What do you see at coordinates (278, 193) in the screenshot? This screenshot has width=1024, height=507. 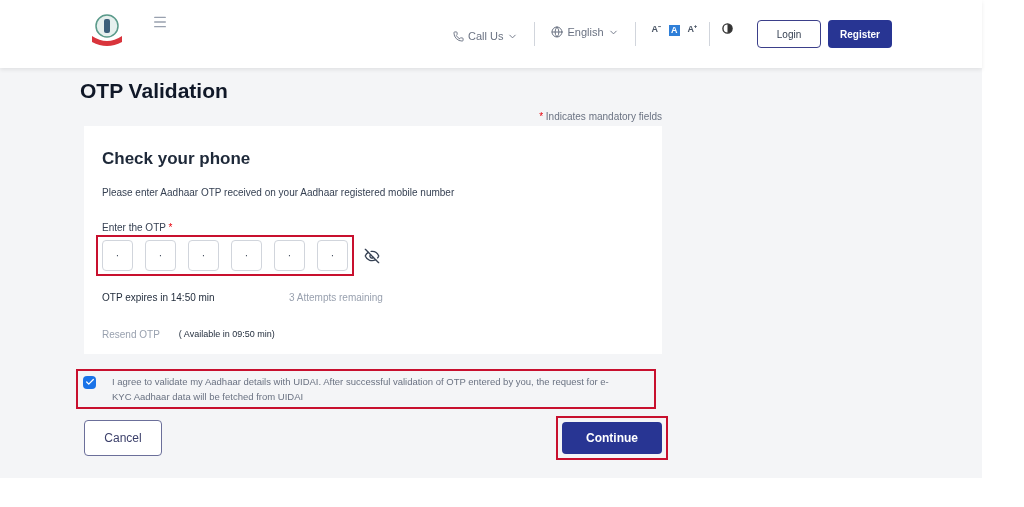 I see `instruction-text: Please enter Aadhaar OTP received on your Aadhaar registered mobile number` at bounding box center [278, 193].